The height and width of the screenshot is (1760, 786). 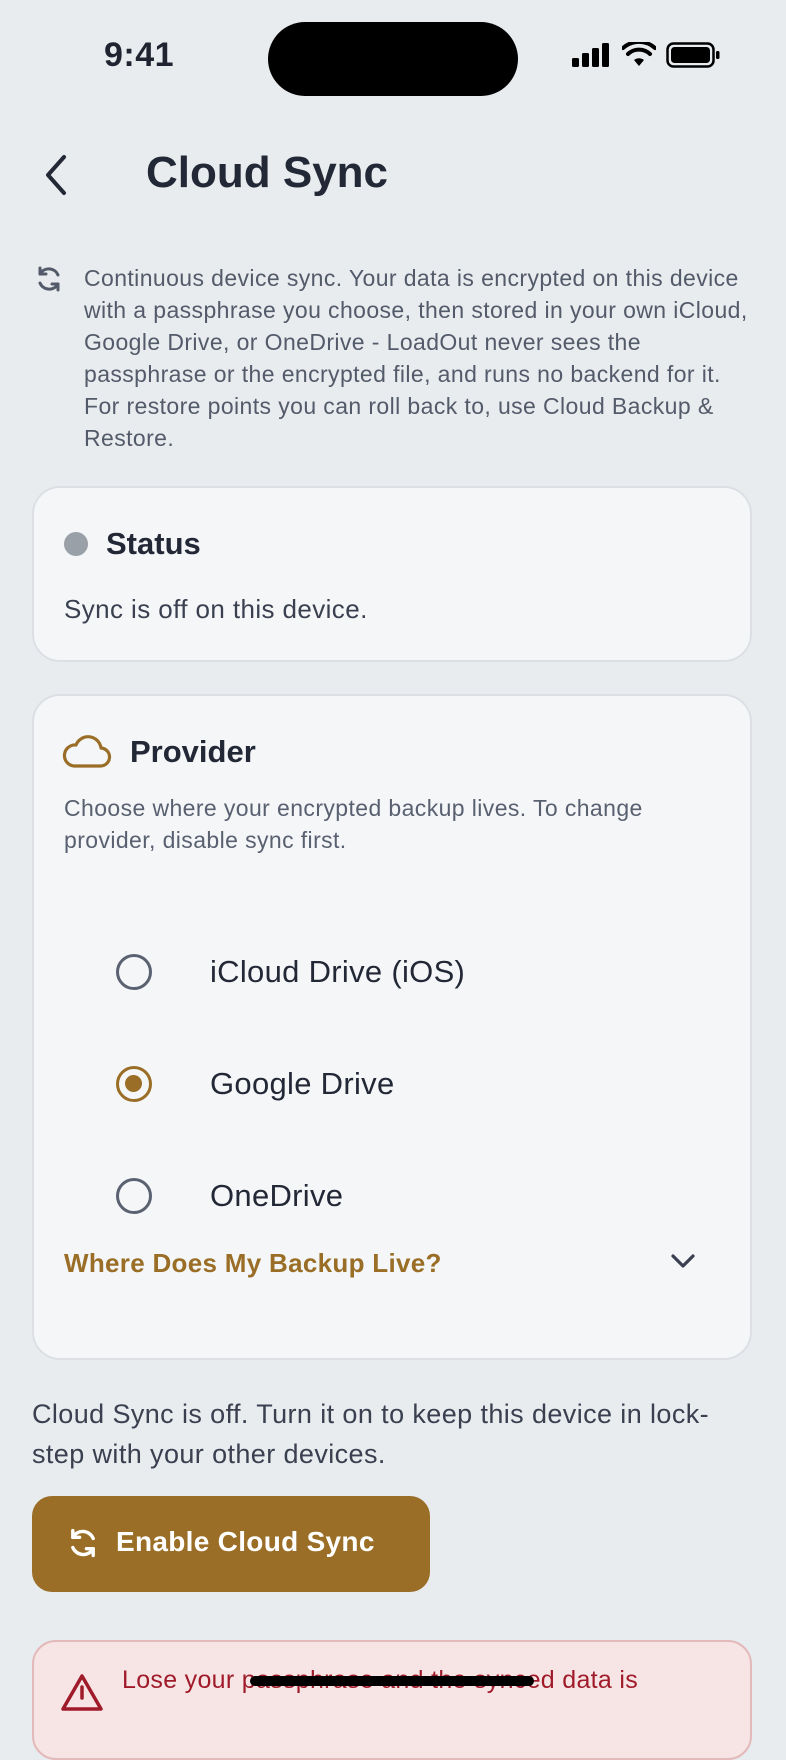 I want to click on provider-option-label: OneDrive, so click(x=277, y=1195).